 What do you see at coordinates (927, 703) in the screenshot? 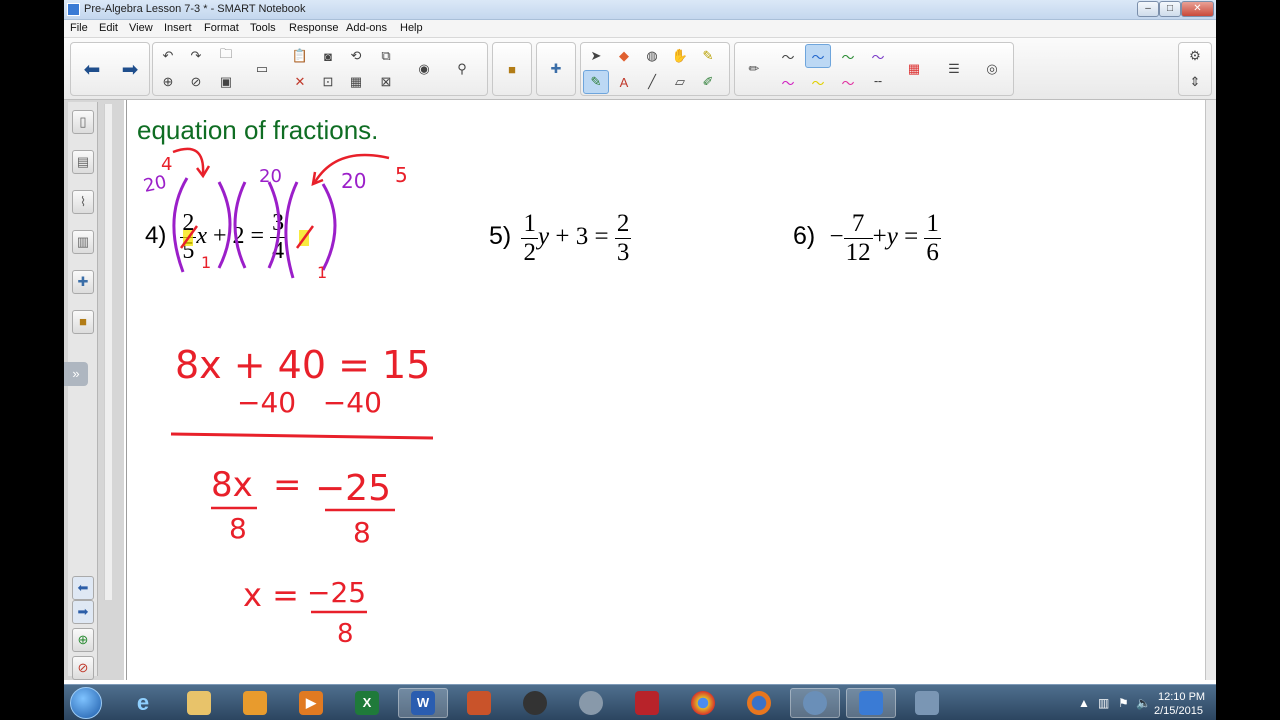
I see `taskbar-smart-tools` at bounding box center [927, 703].